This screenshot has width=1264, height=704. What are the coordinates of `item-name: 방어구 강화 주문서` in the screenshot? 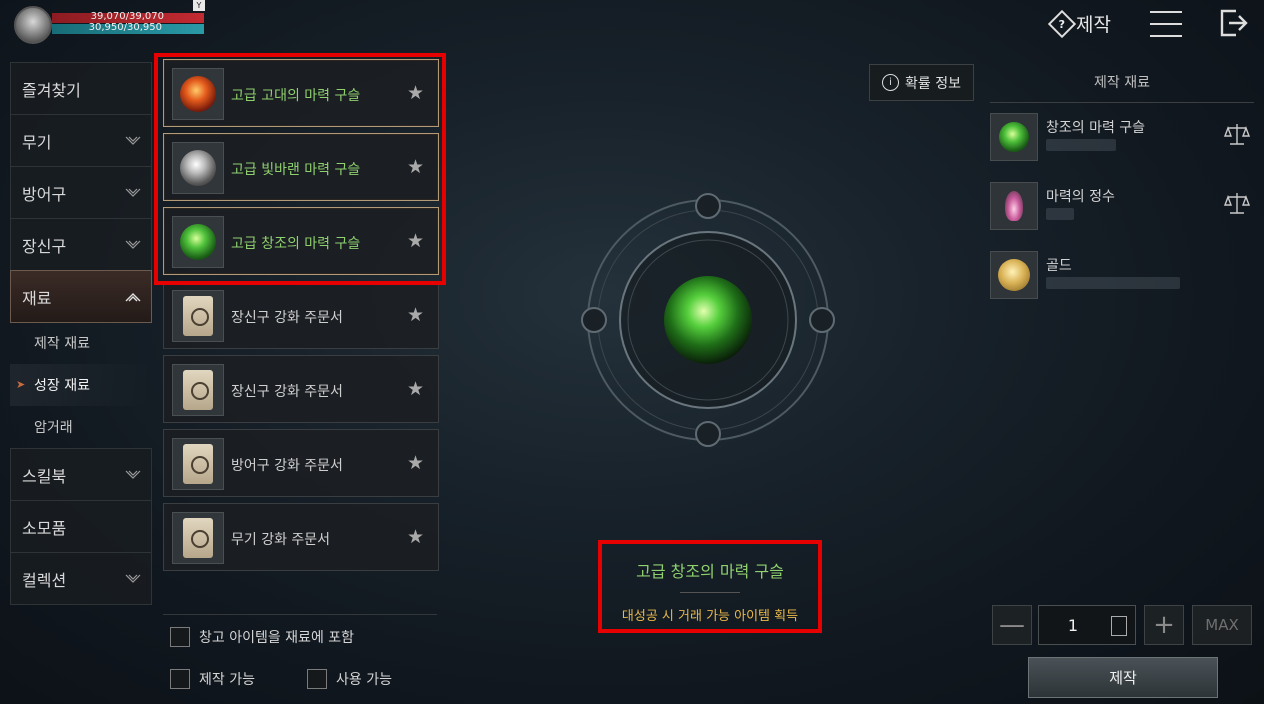 It's located at (287, 466).